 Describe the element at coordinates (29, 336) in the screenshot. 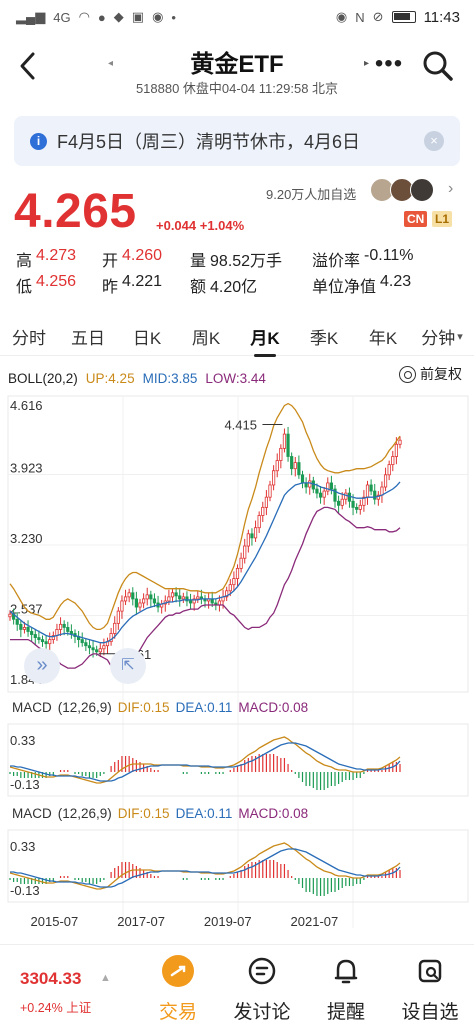

I see `tab-intraday: 分时` at that location.